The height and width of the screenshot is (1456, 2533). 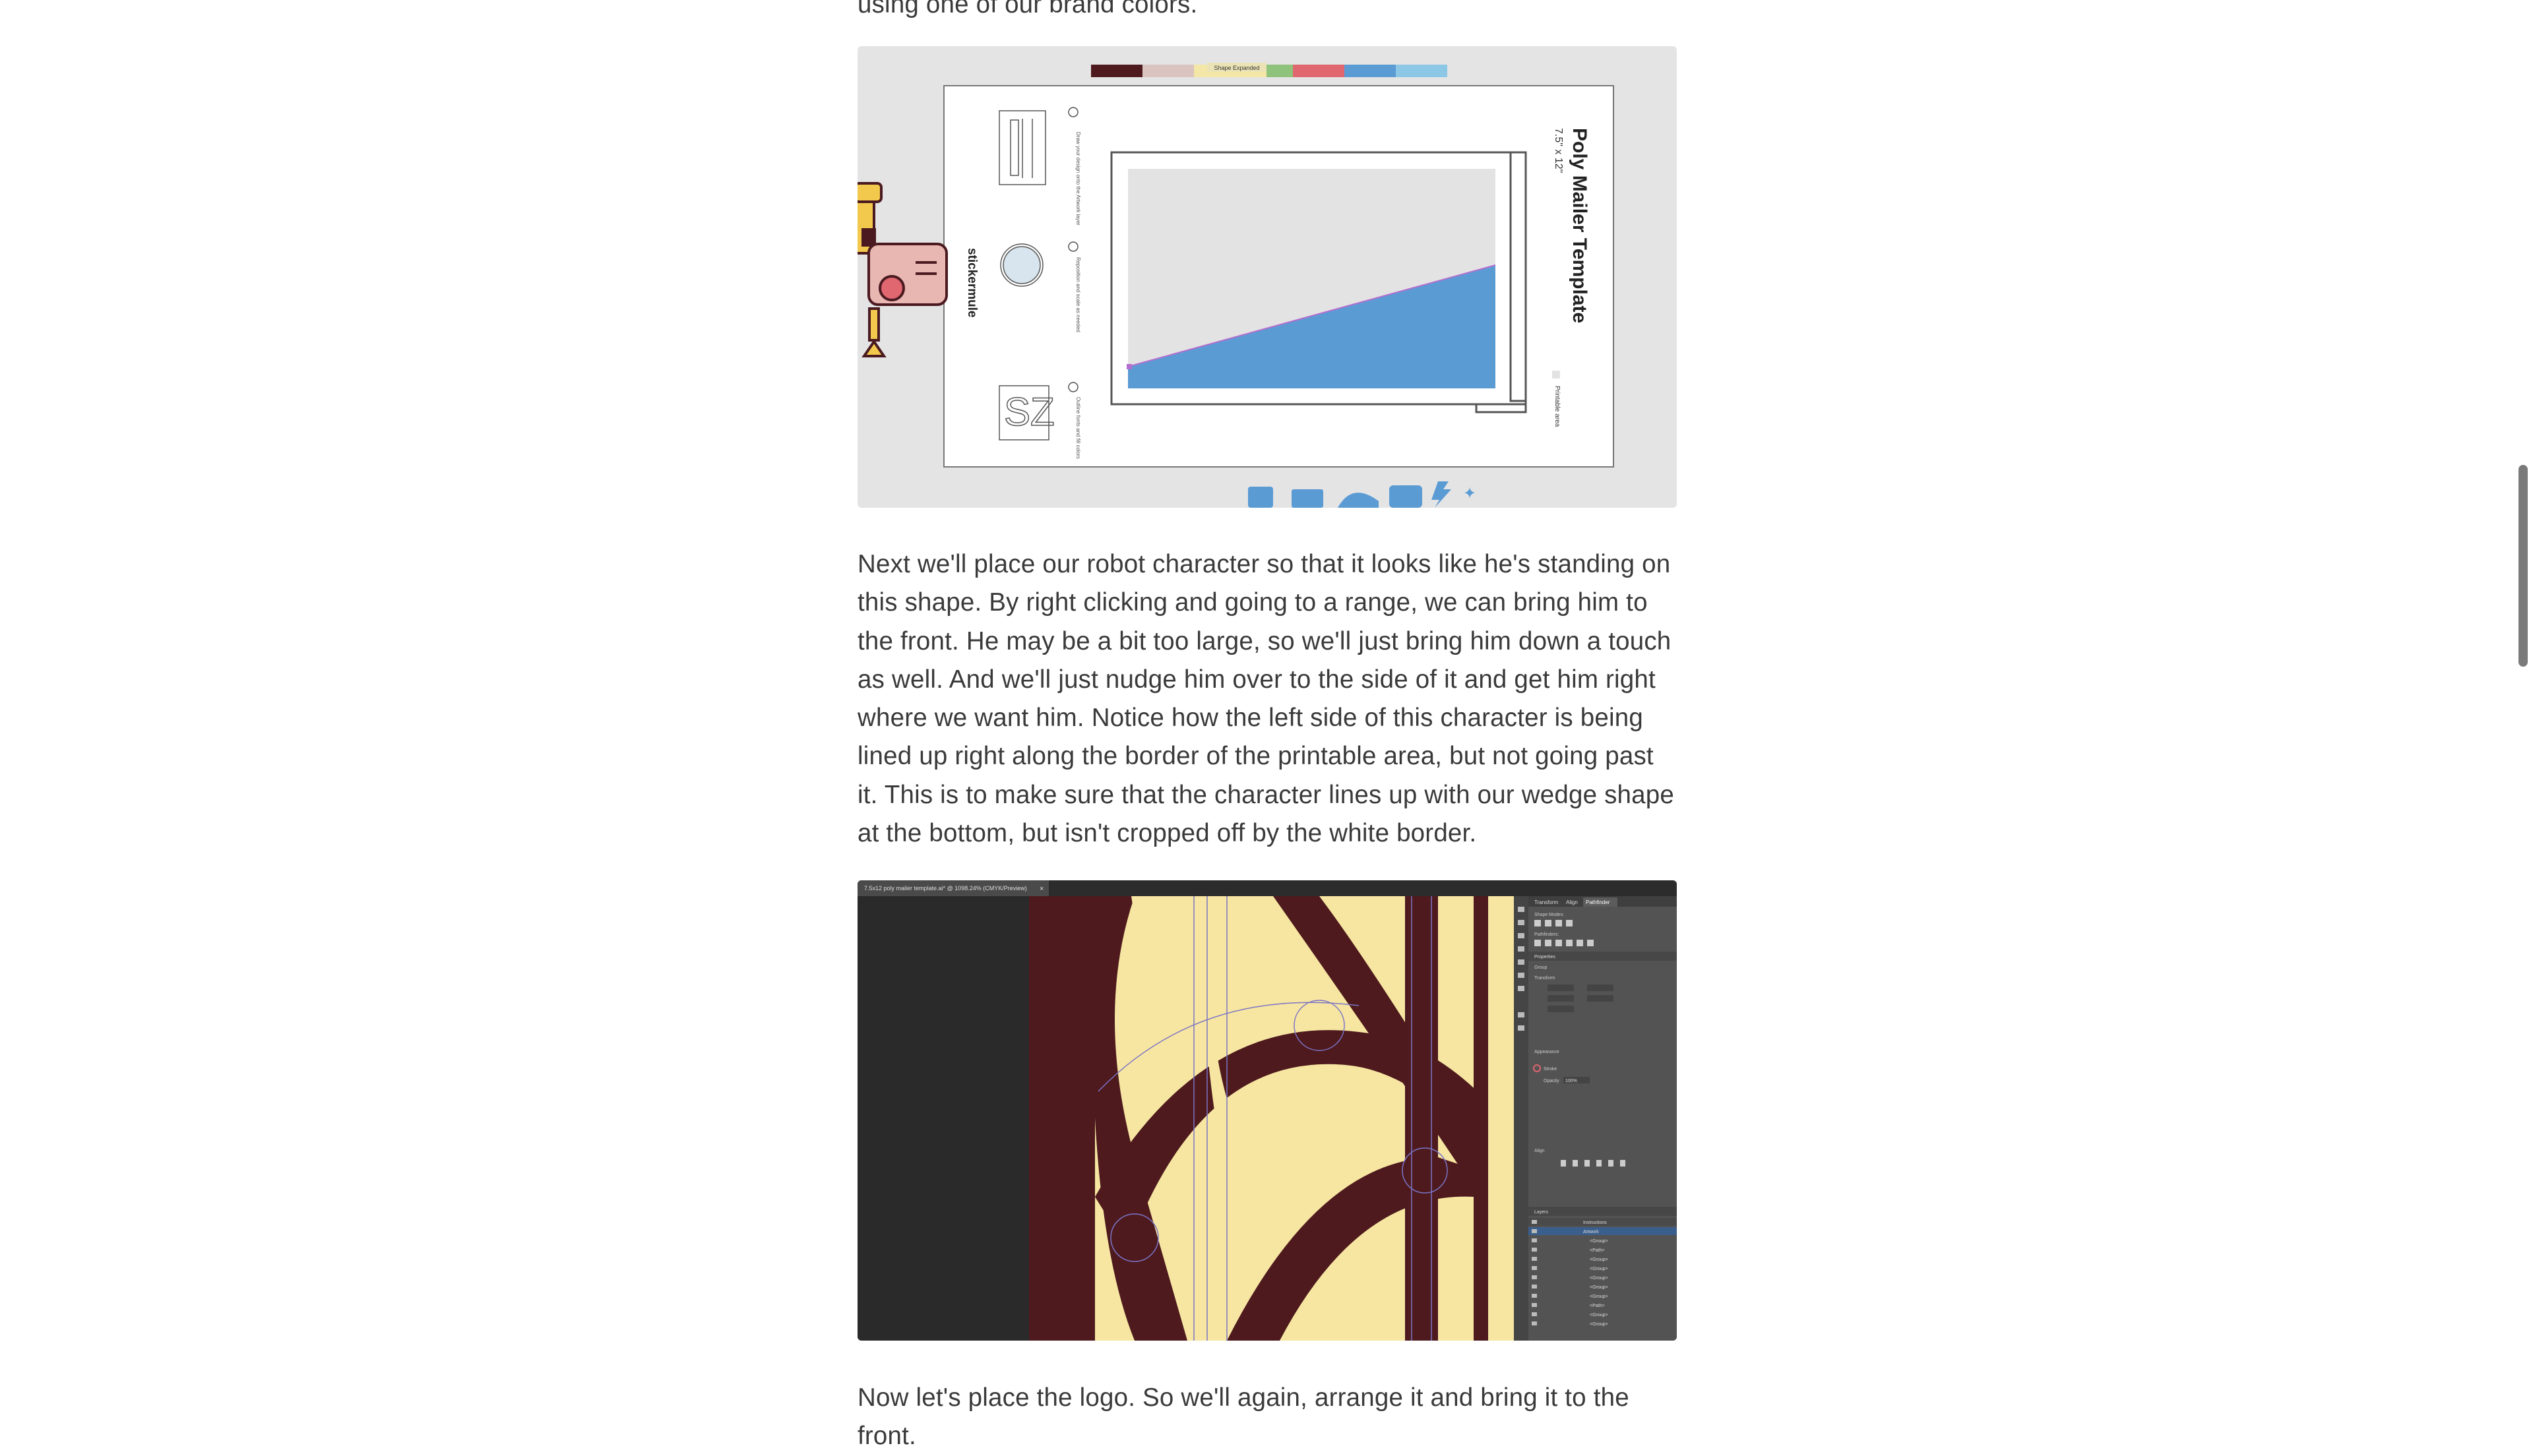 What do you see at coordinates (1042, 889) in the screenshot?
I see `close-tab-icon: ×` at bounding box center [1042, 889].